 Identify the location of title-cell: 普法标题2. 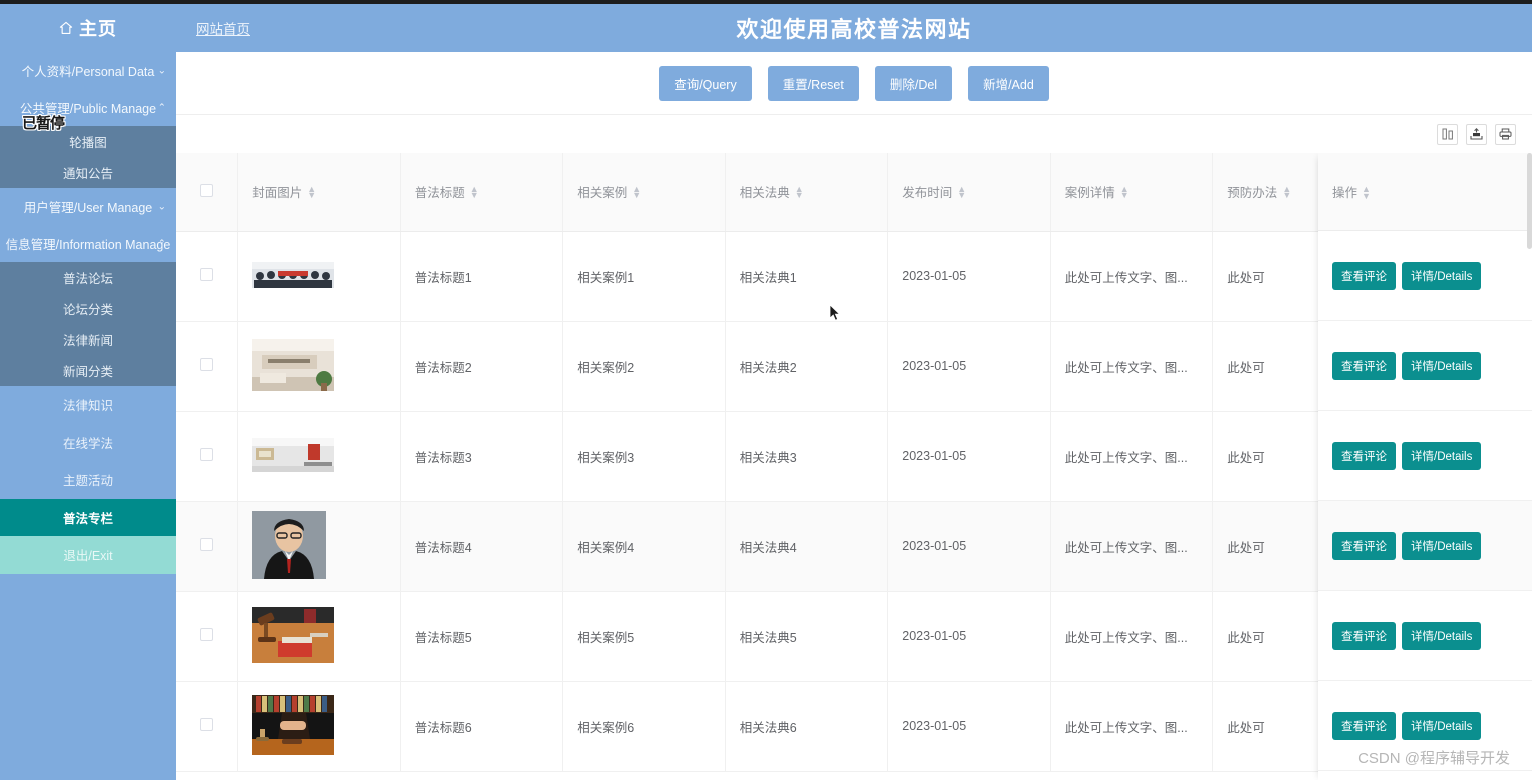
(482, 366).